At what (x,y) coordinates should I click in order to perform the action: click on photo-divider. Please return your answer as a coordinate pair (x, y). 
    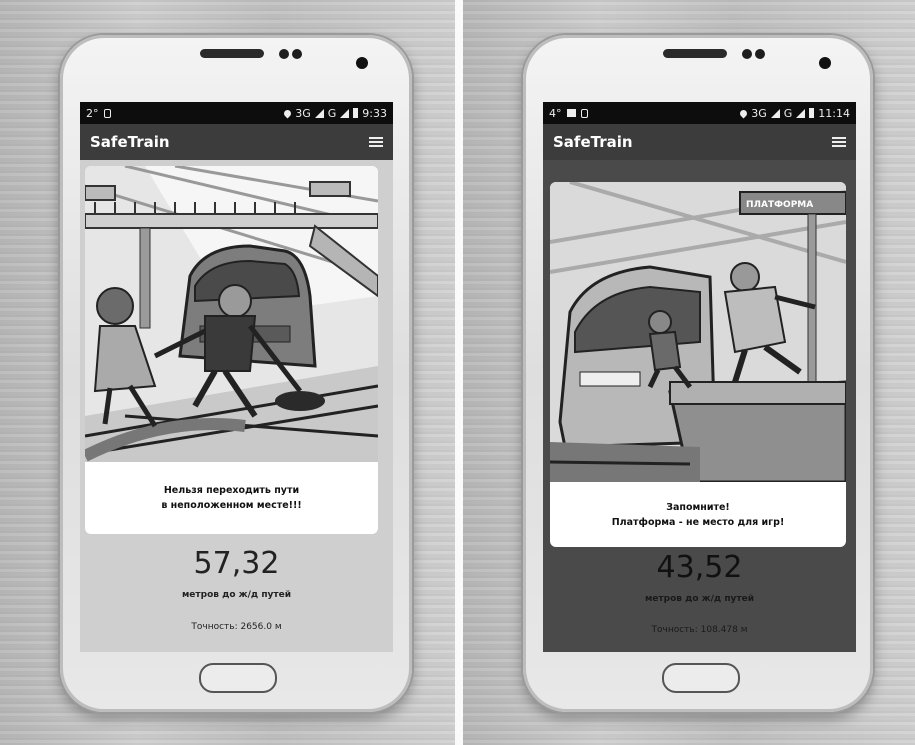
    Looking at the image, I should click on (459, 372).